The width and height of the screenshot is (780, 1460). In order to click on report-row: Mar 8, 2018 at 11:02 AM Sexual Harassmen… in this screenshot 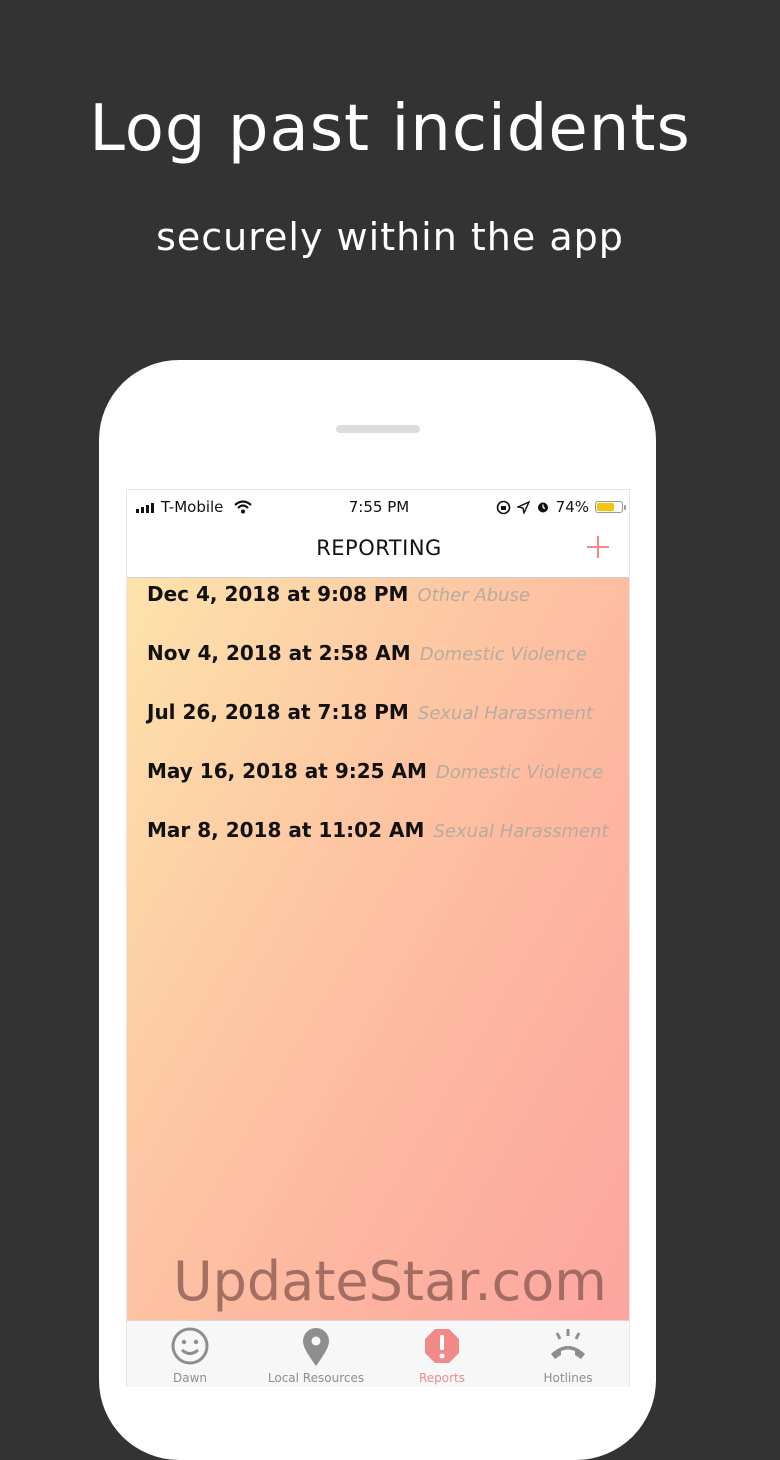, I will do `click(378, 838)`.